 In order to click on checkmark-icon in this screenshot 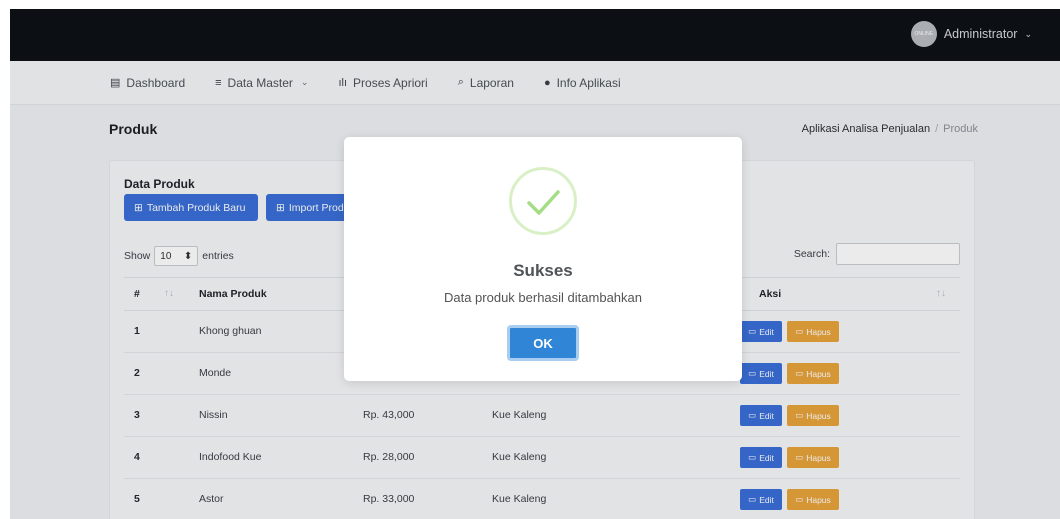, I will do `click(543, 202)`.